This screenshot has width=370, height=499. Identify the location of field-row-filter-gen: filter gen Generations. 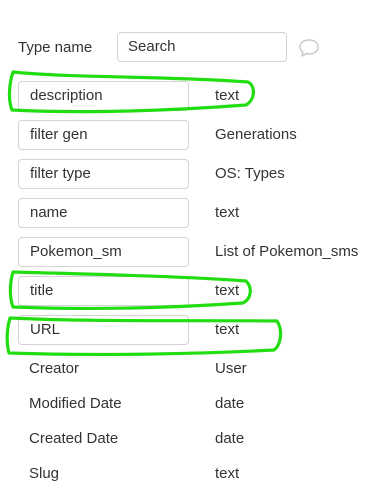
(193, 135).